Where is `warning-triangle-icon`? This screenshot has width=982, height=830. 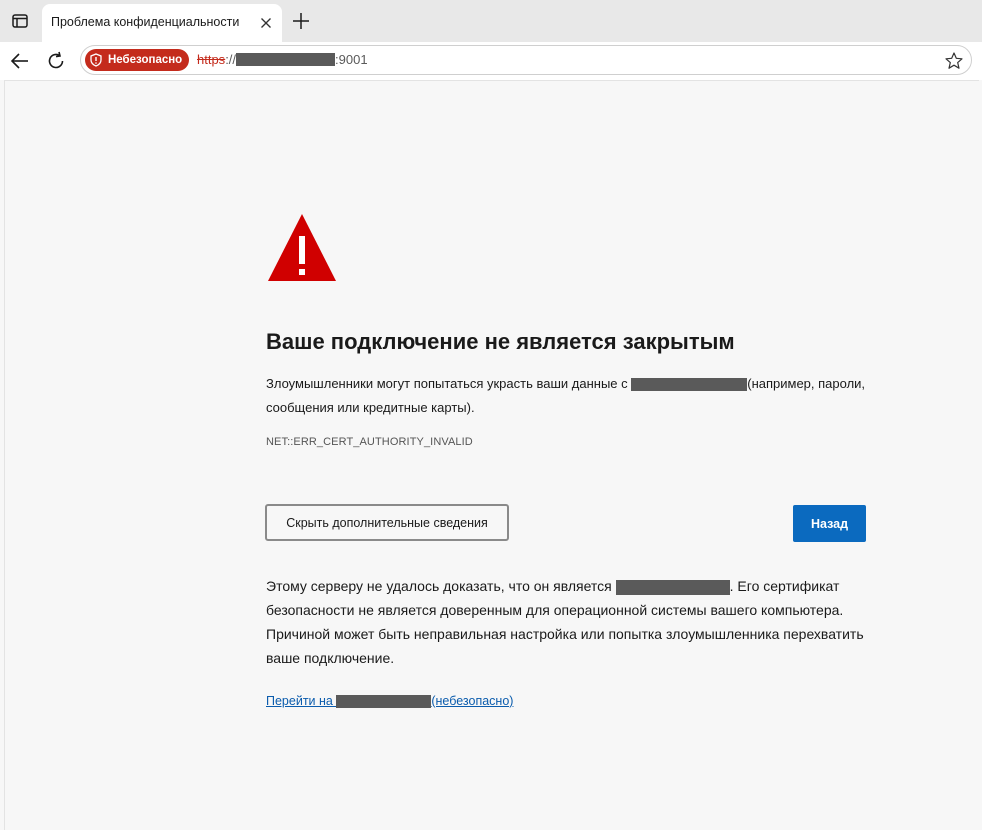 warning-triangle-icon is located at coordinates (302, 247).